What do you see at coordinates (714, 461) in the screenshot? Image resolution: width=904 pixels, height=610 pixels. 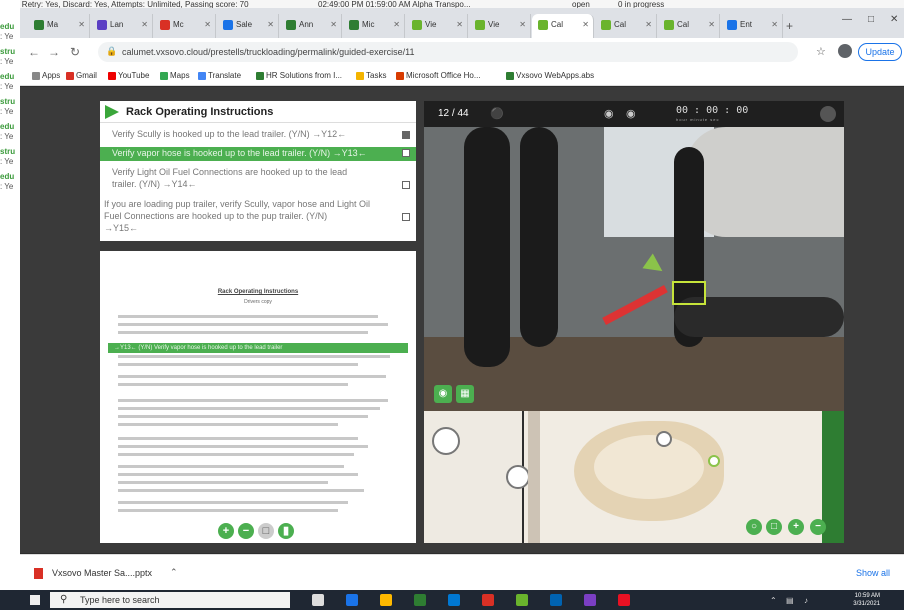 I see `current-location-marker` at bounding box center [714, 461].